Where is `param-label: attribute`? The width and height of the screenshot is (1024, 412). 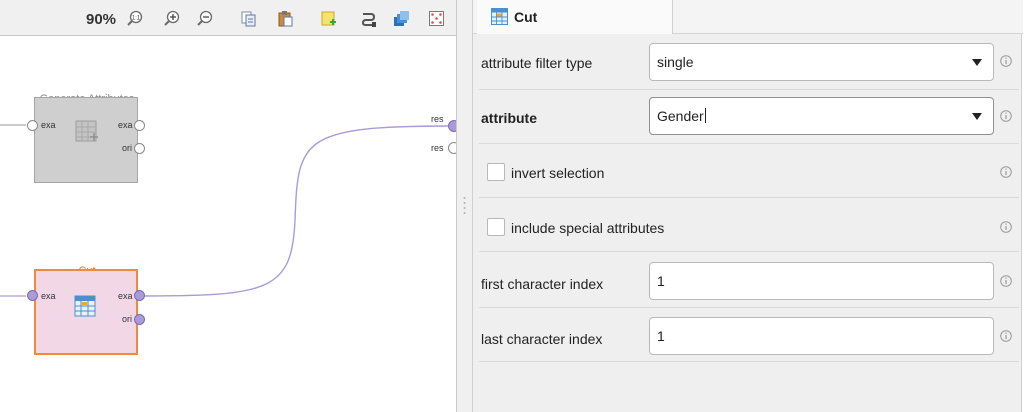
param-label: attribute is located at coordinates (509, 118).